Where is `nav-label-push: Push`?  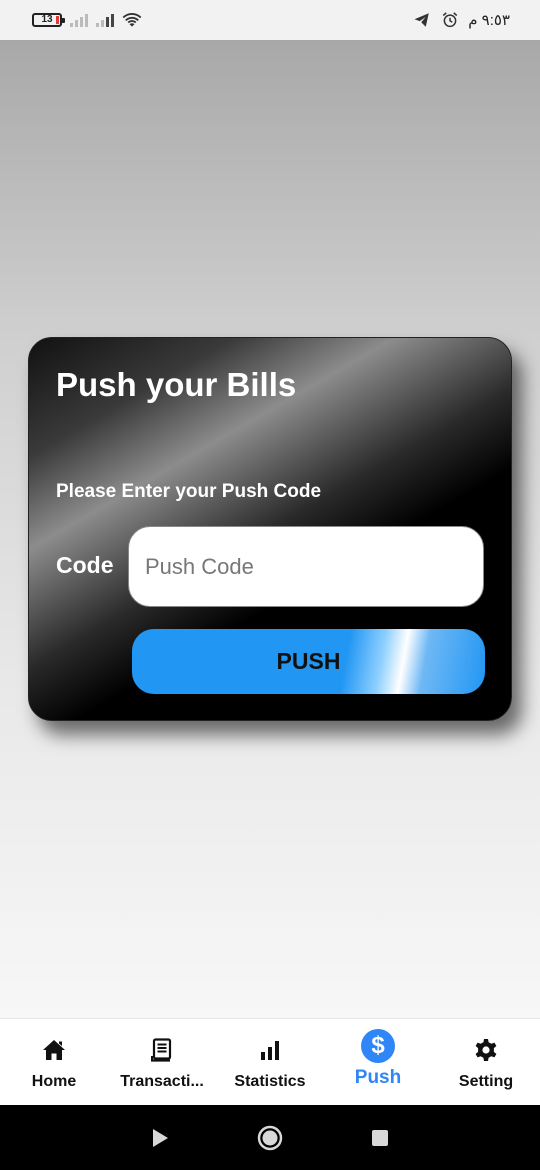 nav-label-push: Push is located at coordinates (378, 1077).